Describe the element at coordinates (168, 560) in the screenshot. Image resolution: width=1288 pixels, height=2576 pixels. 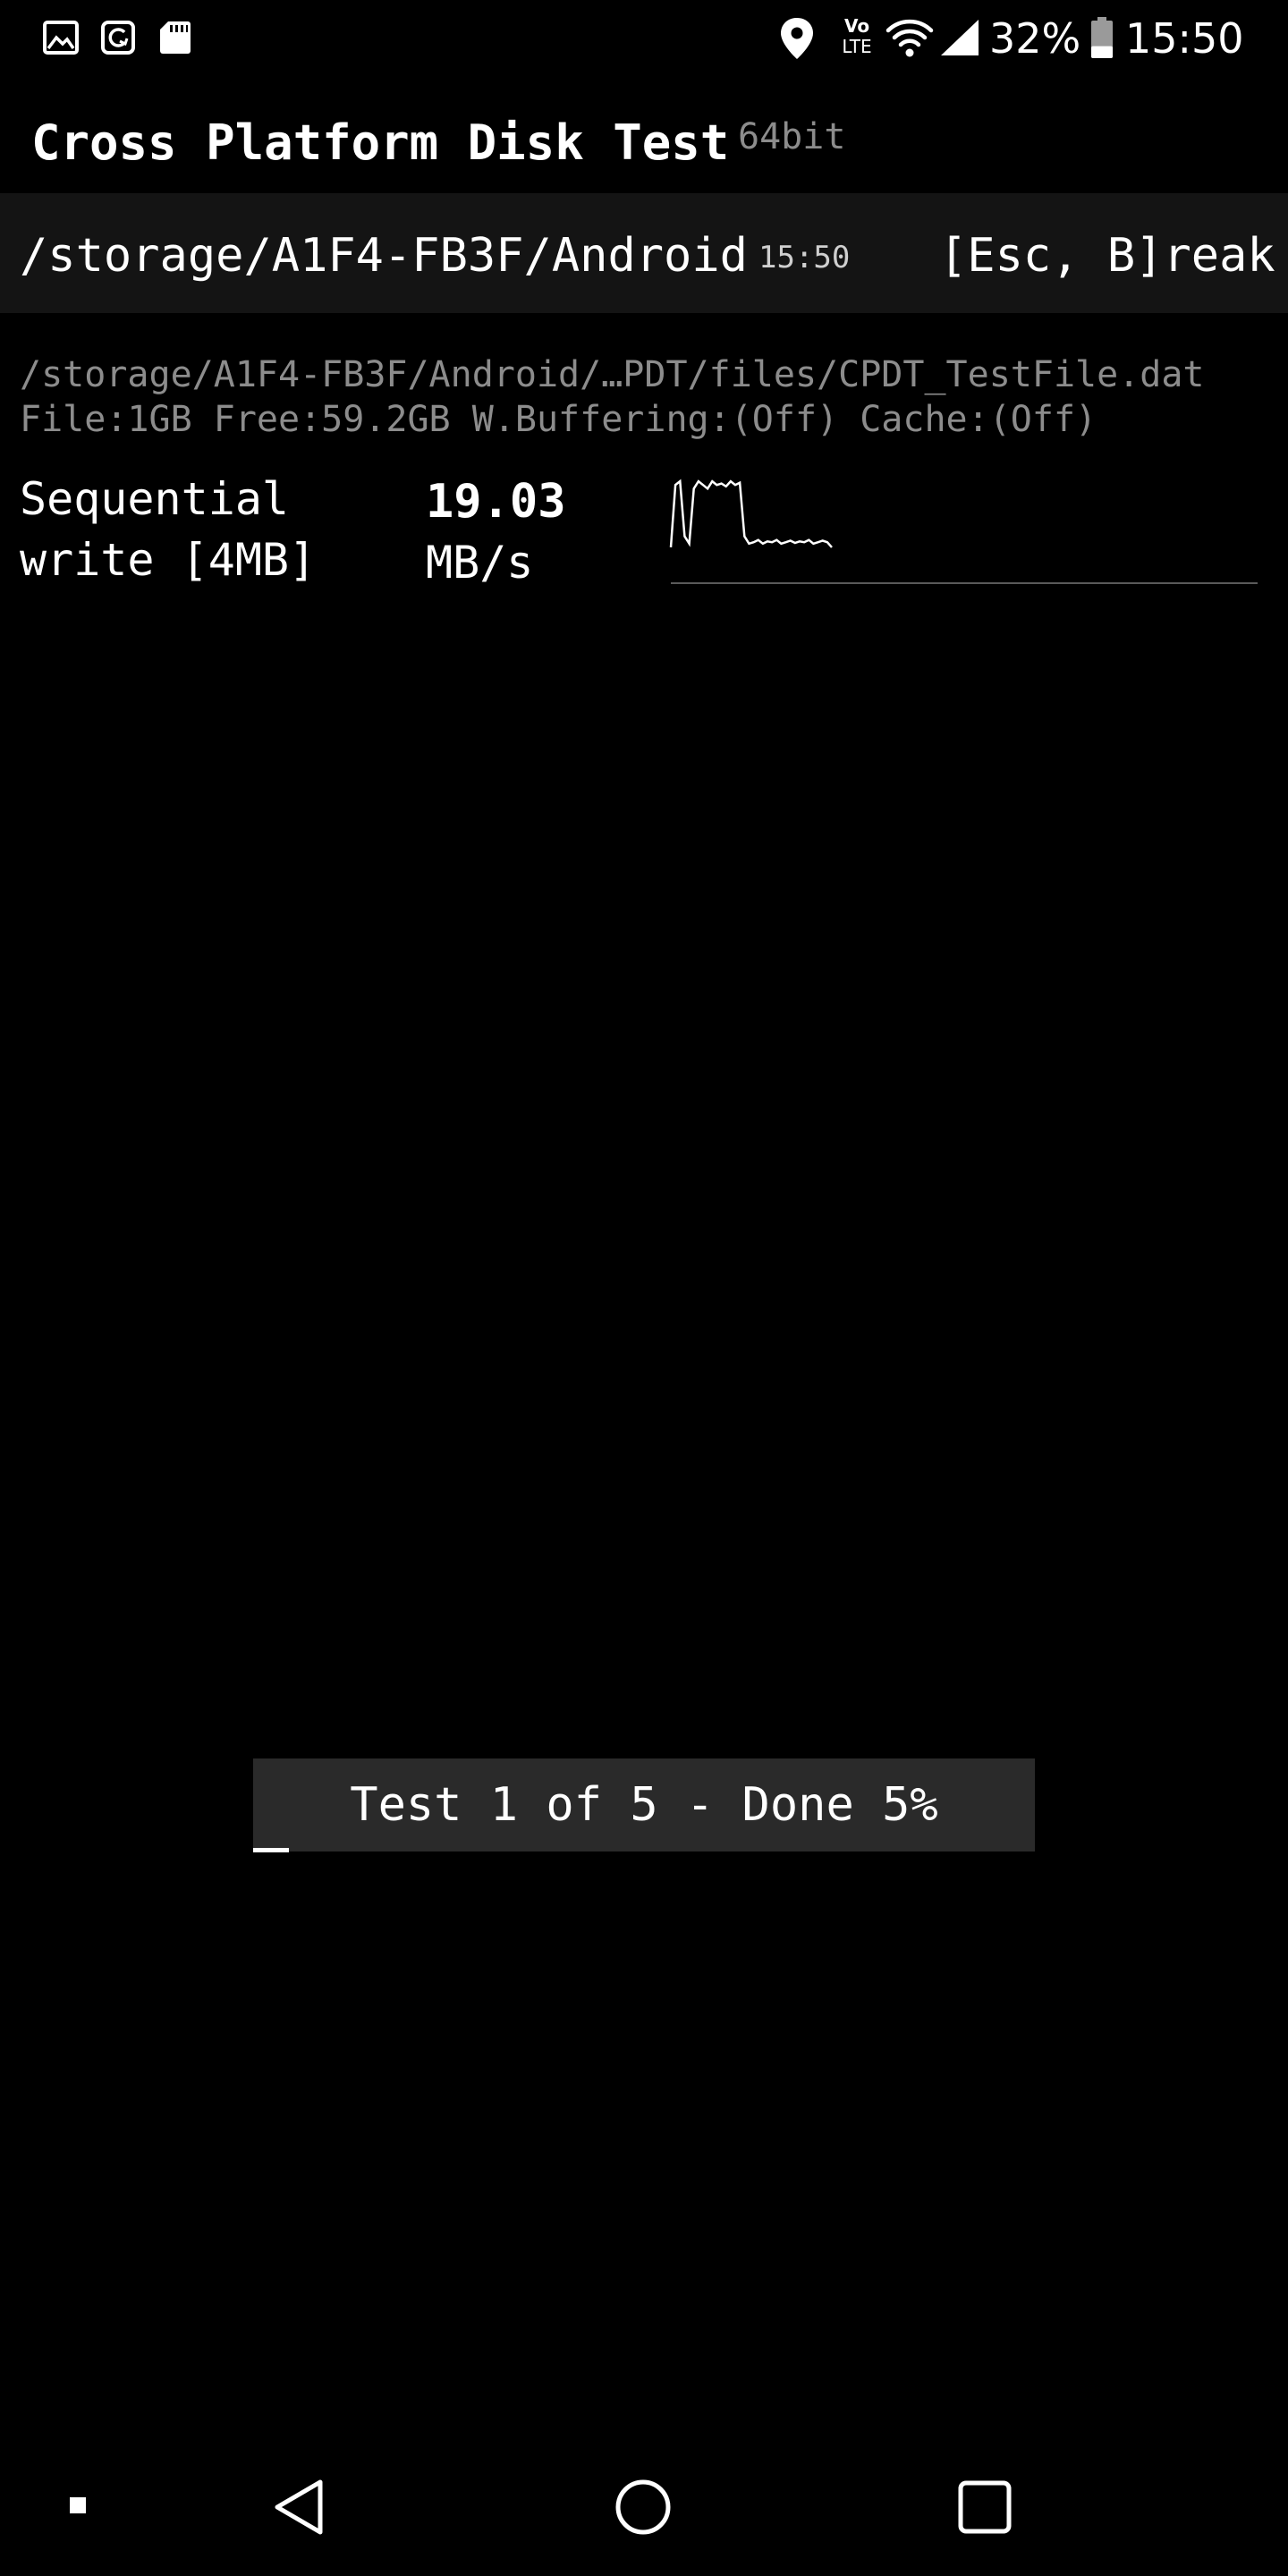
I see `test-name-line2: write [4MB]` at that location.